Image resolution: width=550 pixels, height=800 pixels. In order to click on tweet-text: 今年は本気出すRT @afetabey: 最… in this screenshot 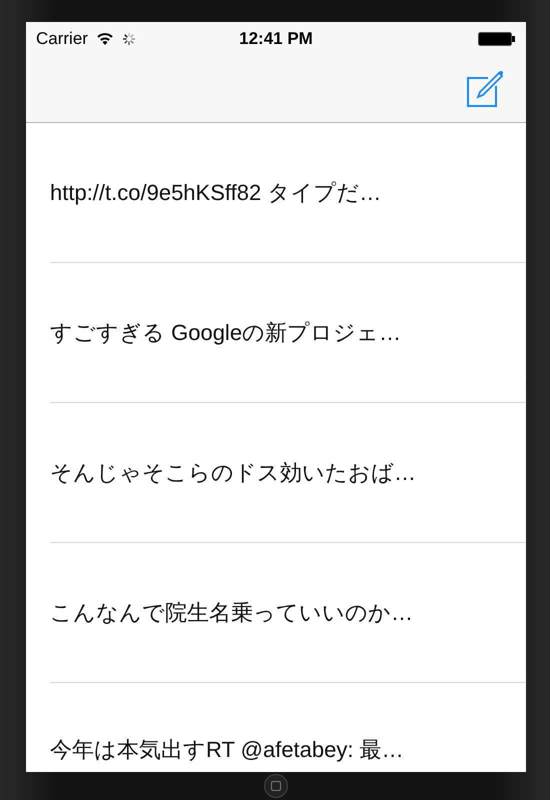, I will do `click(227, 750)`.